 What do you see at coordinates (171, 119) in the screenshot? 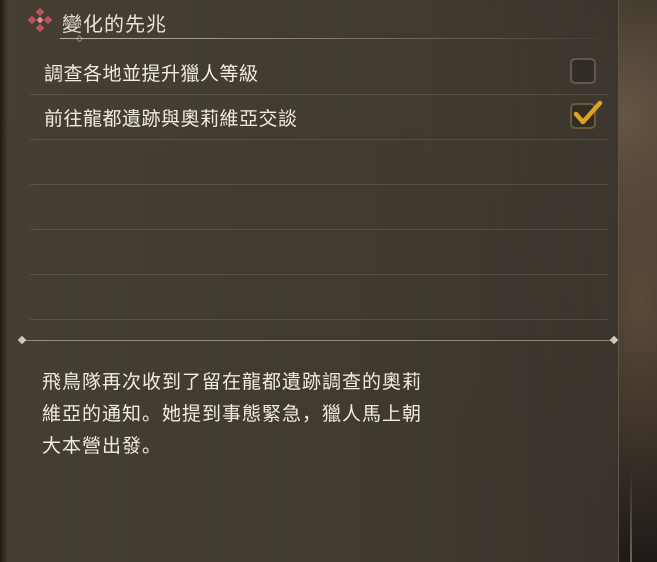
I see `task-label: 前往龍都遺跡與奧莉維亞交談` at bounding box center [171, 119].